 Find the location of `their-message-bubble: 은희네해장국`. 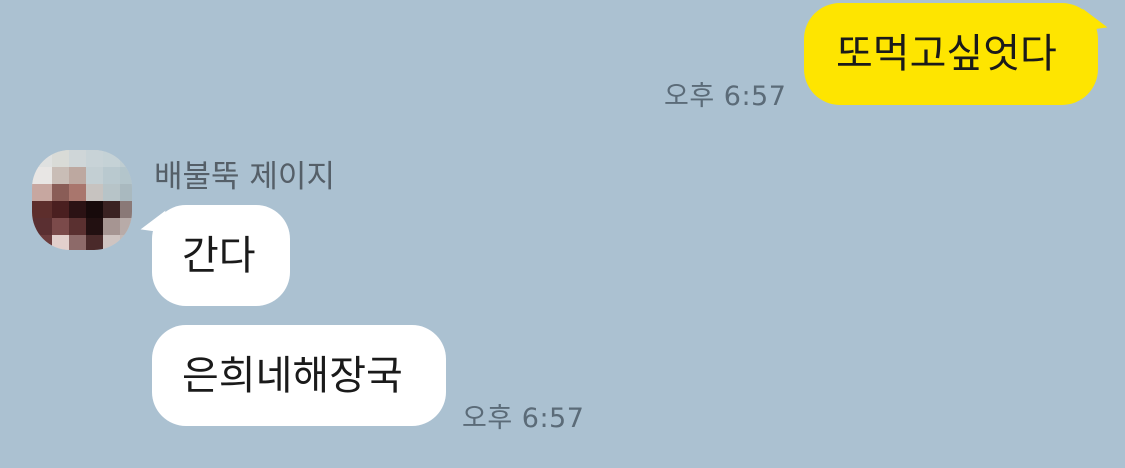

their-message-bubble: 은희네해장국 is located at coordinates (299, 375).